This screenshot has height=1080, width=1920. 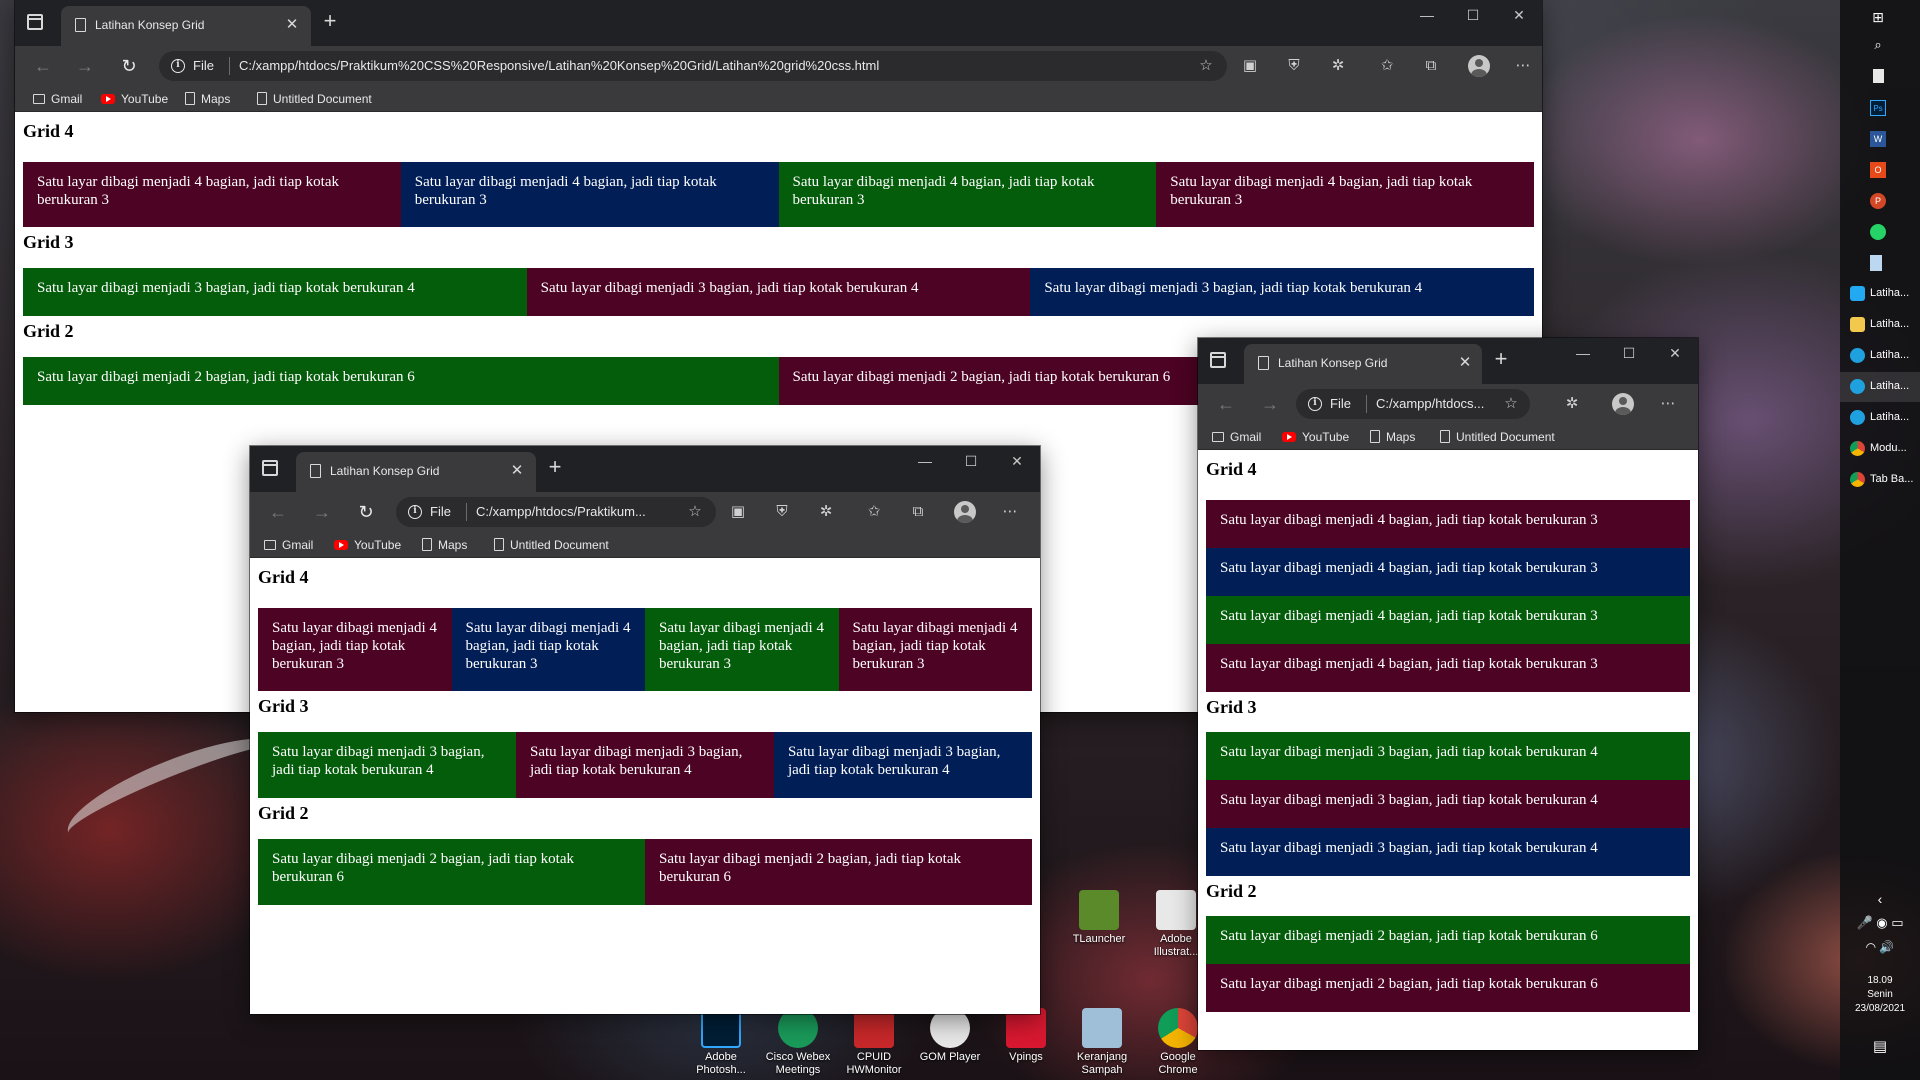 I want to click on tray-icons: 🎤 ◉ ▭, so click(x=1880, y=923).